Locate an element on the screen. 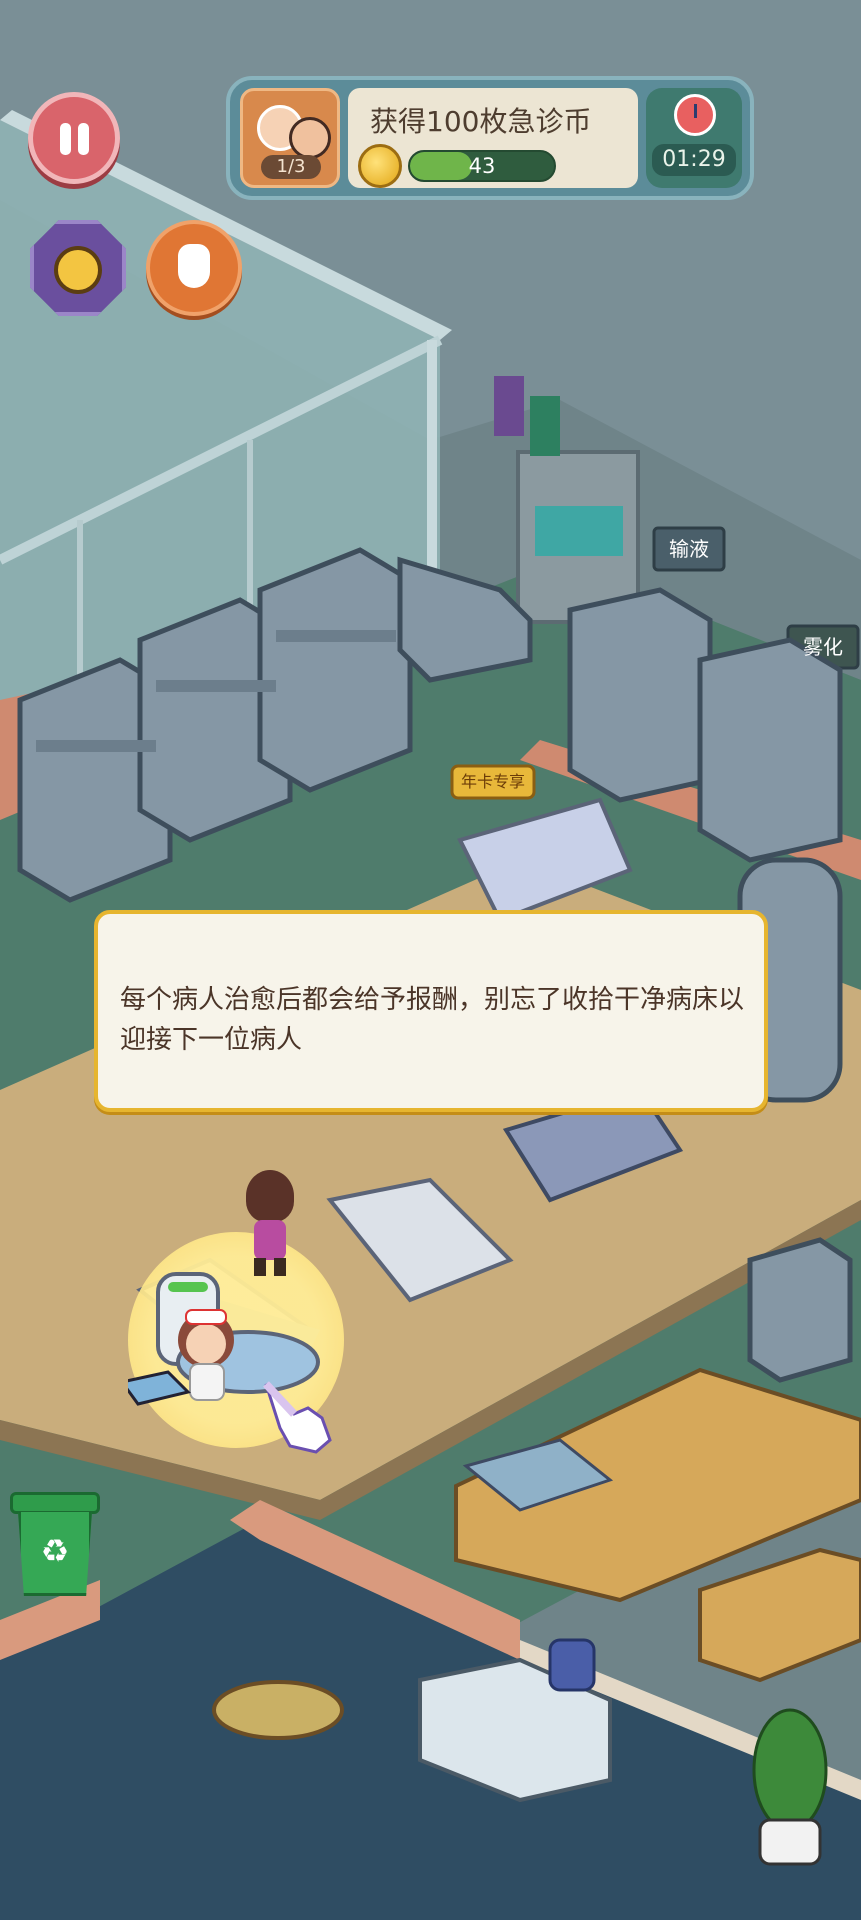 Image resolution: width=861 pixels, height=1920 pixels. task-card: 获得100枚急诊币 43 is located at coordinates (493, 138).